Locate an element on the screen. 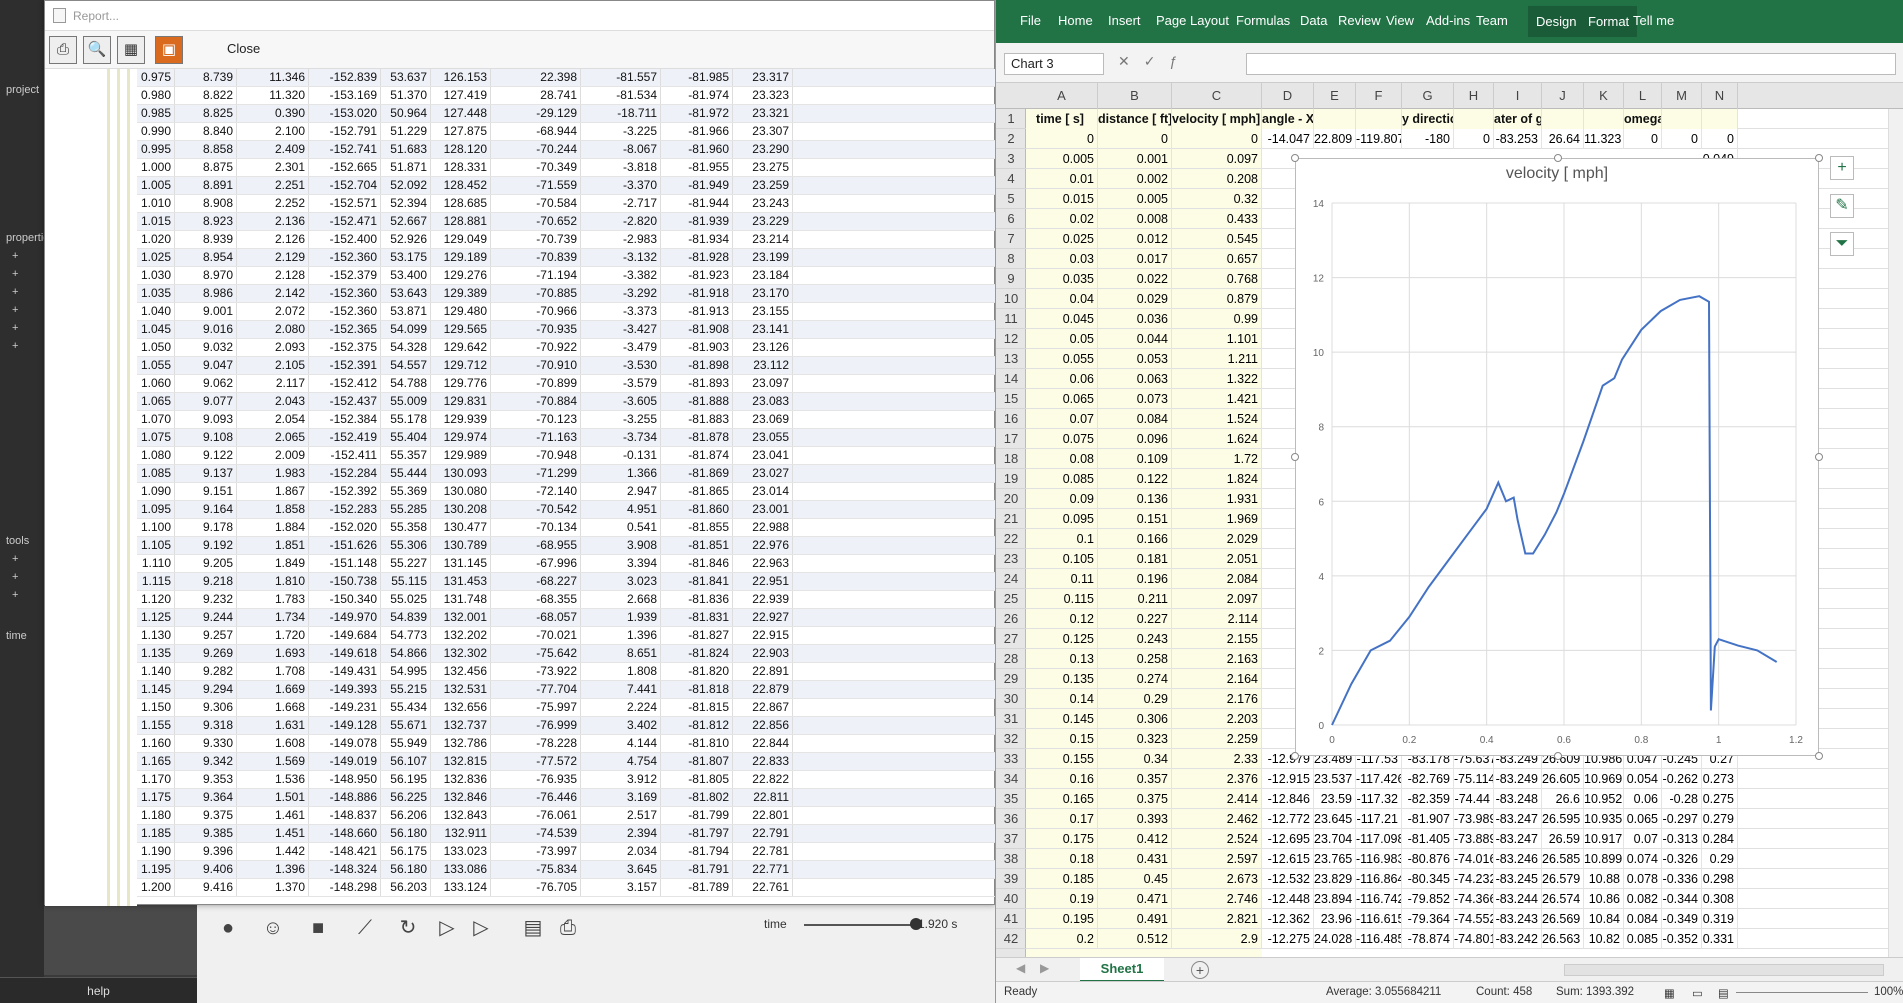 The width and height of the screenshot is (1903, 1003). header-cell: distance [ ft] is located at coordinates (1135, 119).